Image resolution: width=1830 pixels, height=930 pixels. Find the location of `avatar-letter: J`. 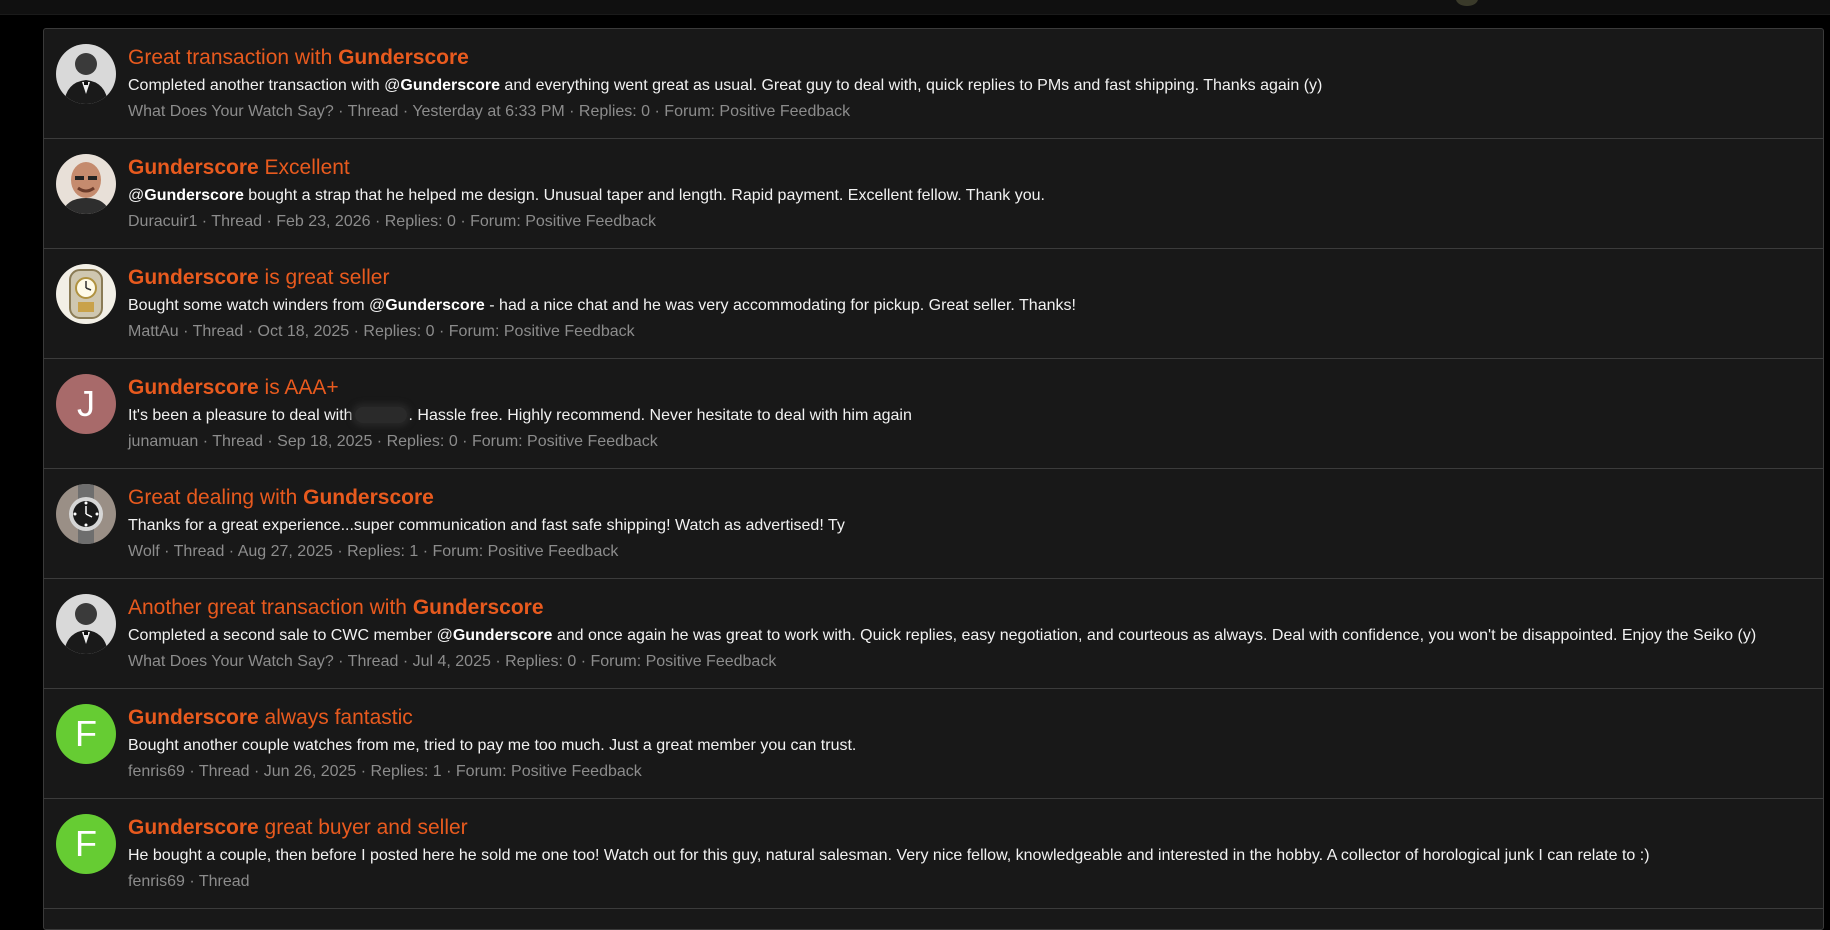

avatar-letter: J is located at coordinates (86, 404).